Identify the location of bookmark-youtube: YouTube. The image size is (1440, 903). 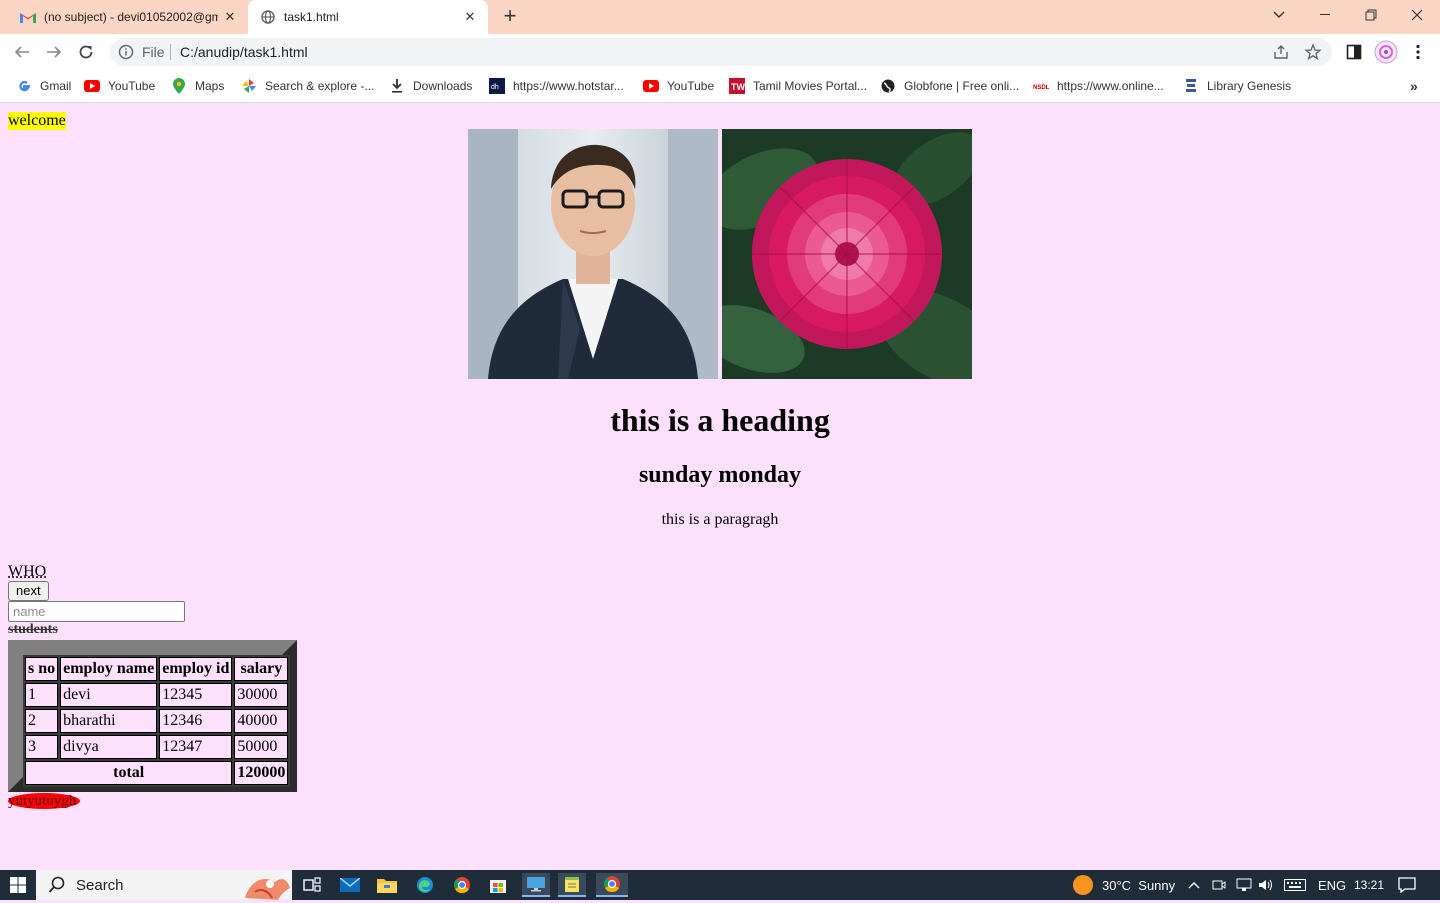
(119, 86).